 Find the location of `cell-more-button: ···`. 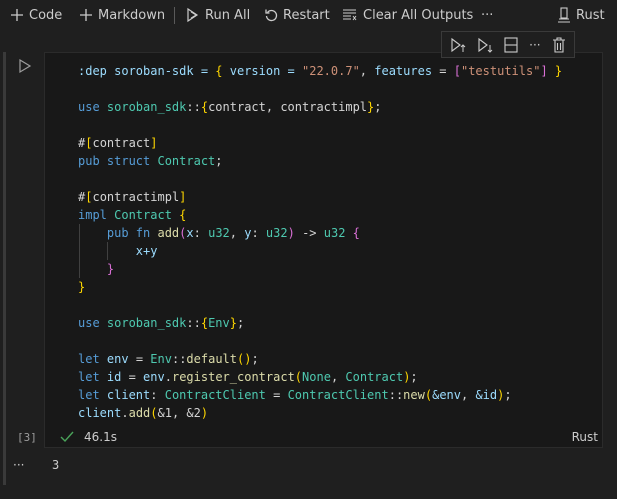

cell-more-button: ··· is located at coordinates (534, 45).